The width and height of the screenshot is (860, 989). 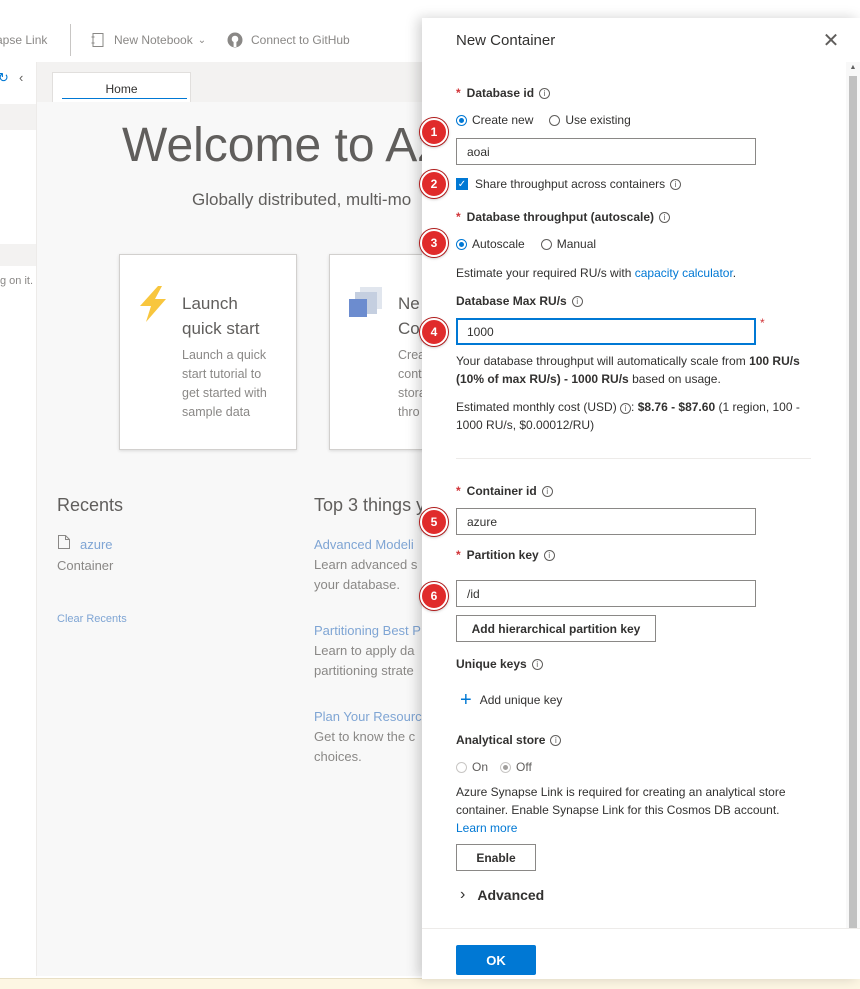 I want to click on partition-key-label: * Partition key i, so click(x=505, y=555).